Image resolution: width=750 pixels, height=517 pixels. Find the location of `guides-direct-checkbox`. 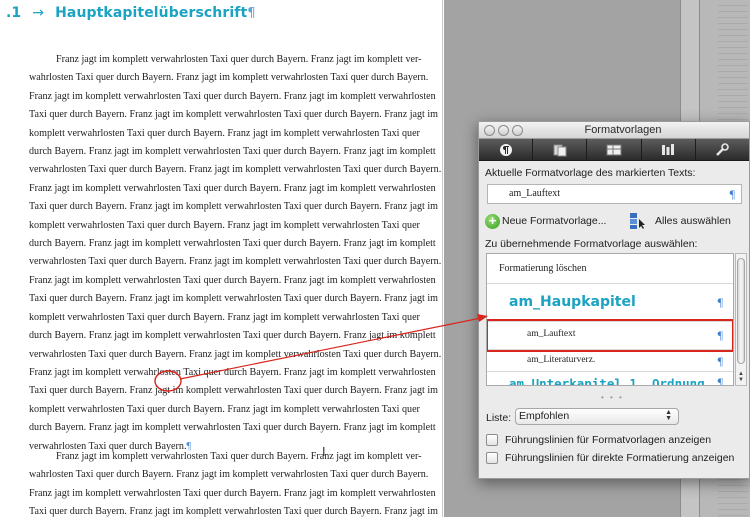

guides-direct-checkbox is located at coordinates (492, 458).